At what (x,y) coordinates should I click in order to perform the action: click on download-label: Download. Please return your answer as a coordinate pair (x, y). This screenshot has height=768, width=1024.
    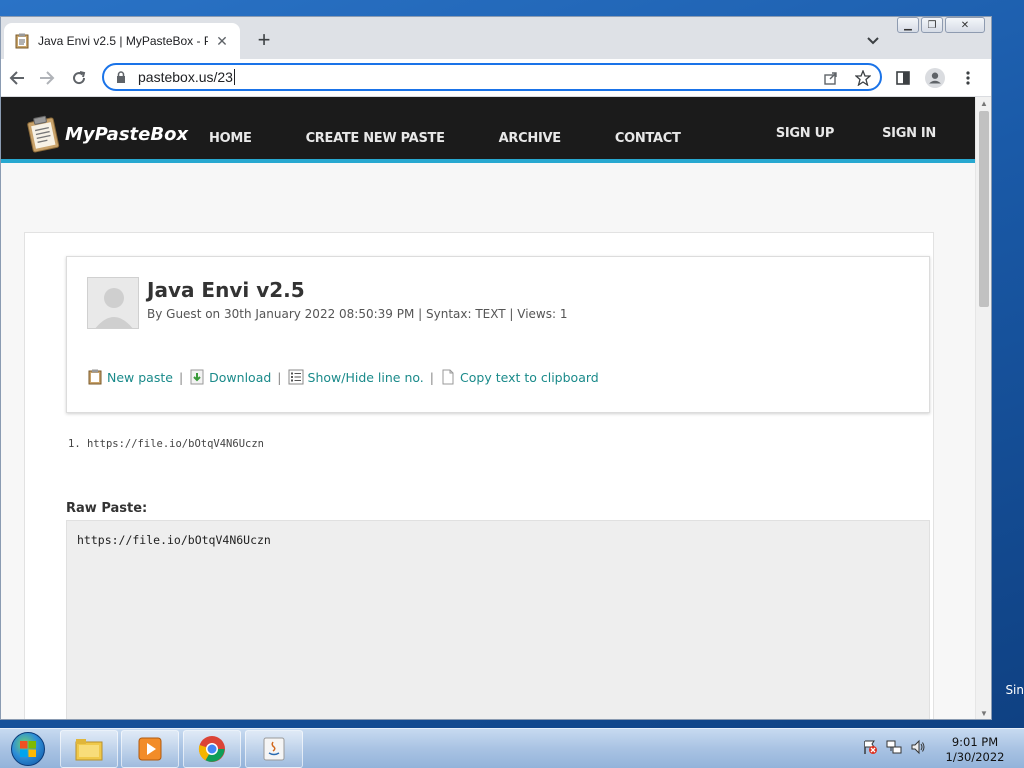
    Looking at the image, I should click on (240, 377).